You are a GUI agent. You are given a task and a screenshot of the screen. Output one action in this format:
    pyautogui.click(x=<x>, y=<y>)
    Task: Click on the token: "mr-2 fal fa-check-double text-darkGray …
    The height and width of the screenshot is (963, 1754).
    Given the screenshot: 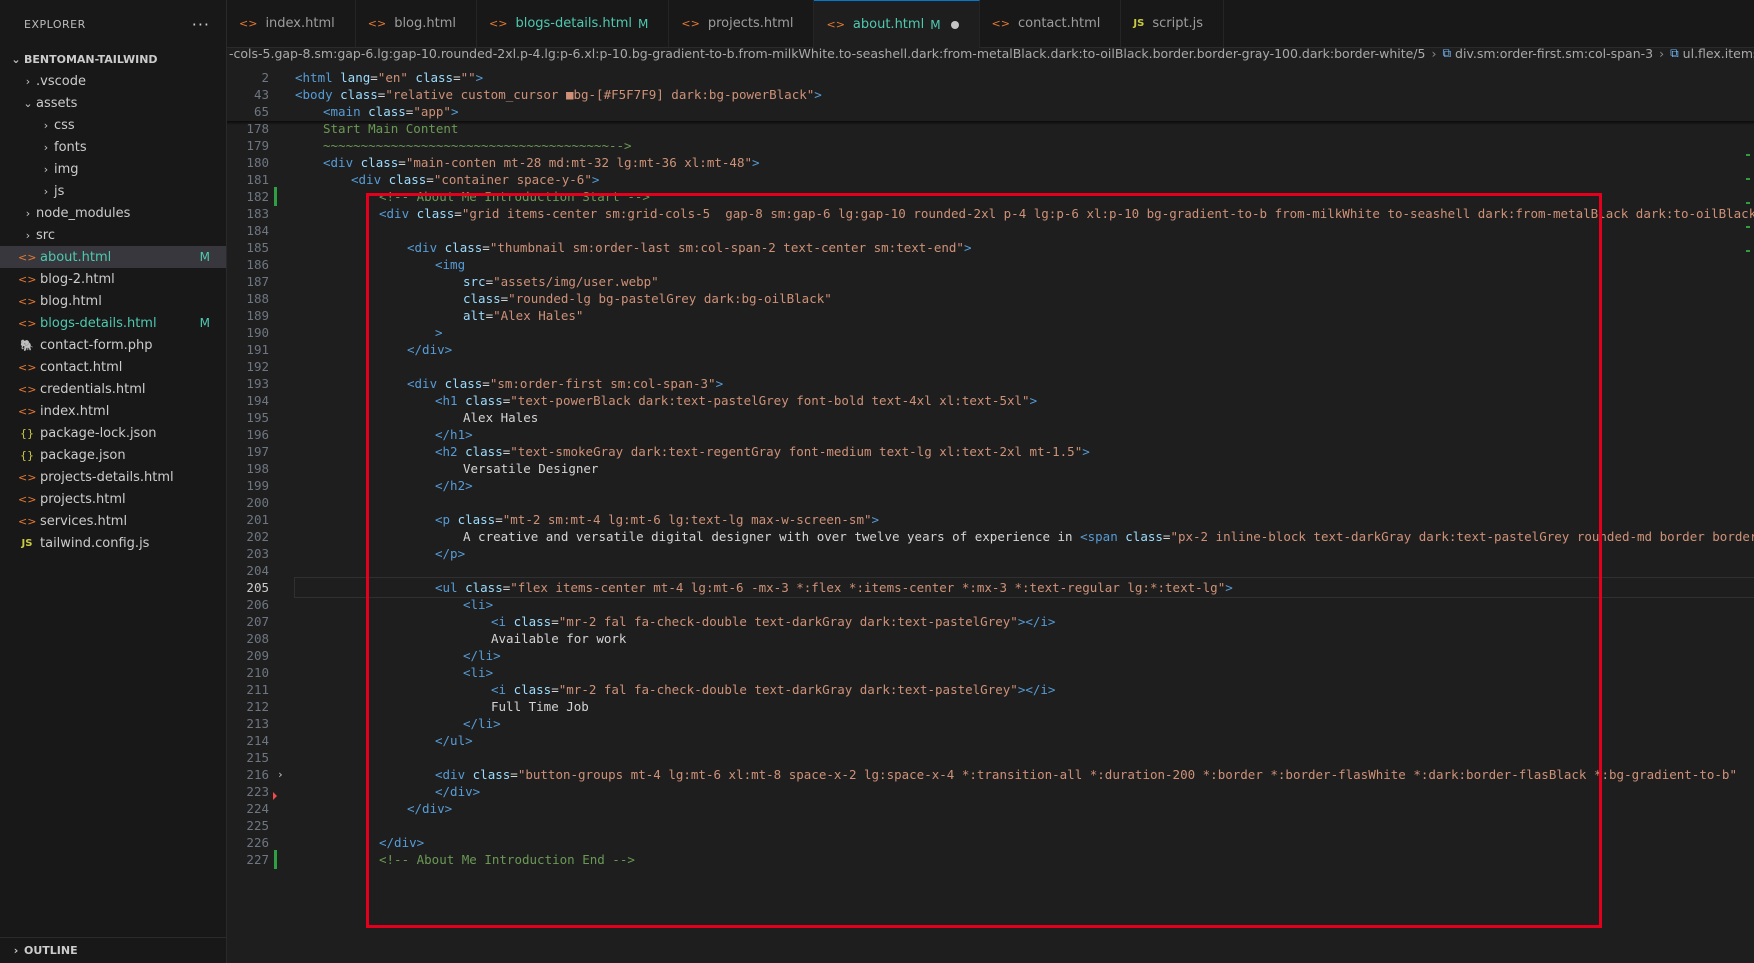 What is the action you would take?
    pyautogui.click(x=788, y=689)
    